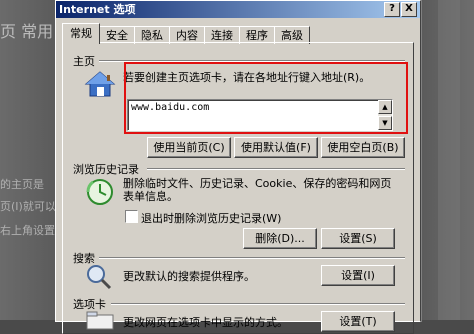 The width and height of the screenshot is (474, 334). Describe the element at coordinates (131, 216) in the screenshot. I see `delete-on-exit-checkbox` at that location.